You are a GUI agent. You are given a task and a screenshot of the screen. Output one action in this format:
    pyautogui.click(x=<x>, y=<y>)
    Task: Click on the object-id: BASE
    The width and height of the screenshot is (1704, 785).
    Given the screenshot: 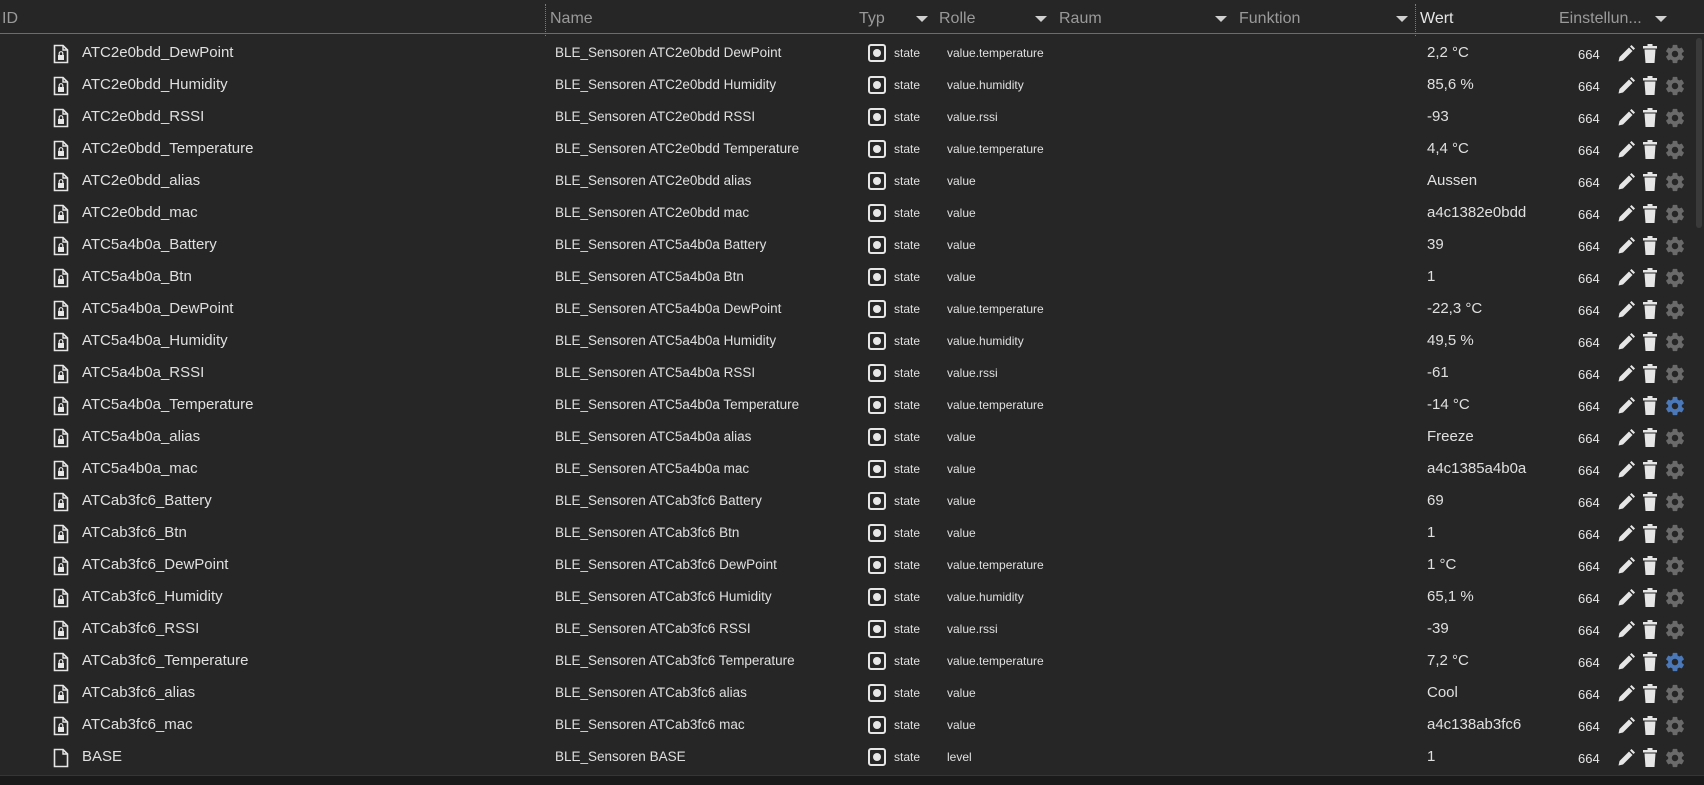 What is the action you would take?
    pyautogui.click(x=102, y=756)
    